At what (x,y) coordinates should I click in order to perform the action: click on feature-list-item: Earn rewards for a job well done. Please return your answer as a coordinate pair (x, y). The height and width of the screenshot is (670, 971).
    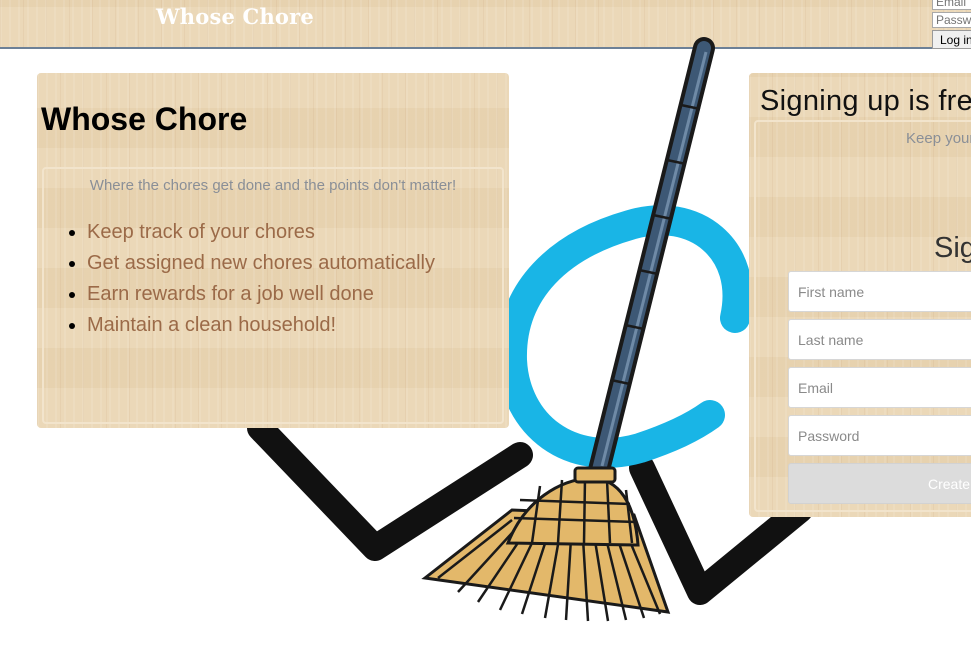
    Looking at the image, I should click on (261, 294).